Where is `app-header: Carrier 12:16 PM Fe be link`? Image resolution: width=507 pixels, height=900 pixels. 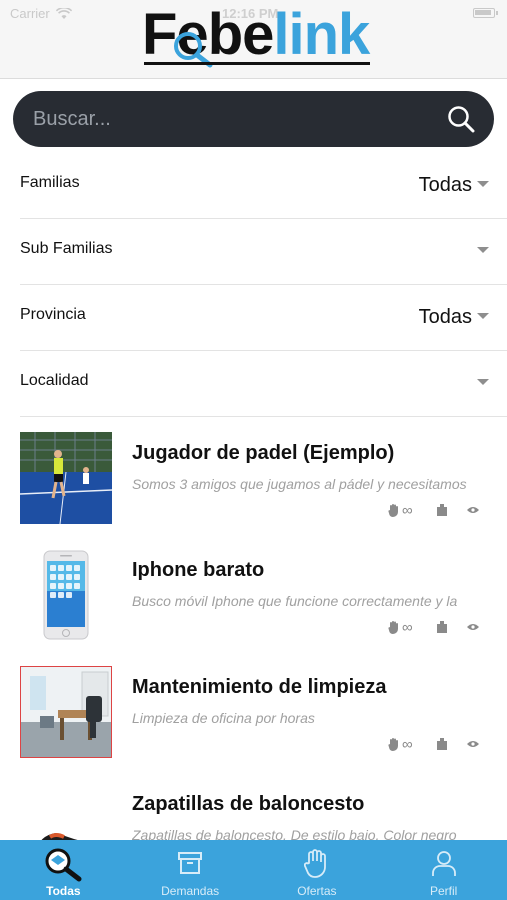
app-header: Carrier 12:16 PM Fe be link is located at coordinates (253, 39).